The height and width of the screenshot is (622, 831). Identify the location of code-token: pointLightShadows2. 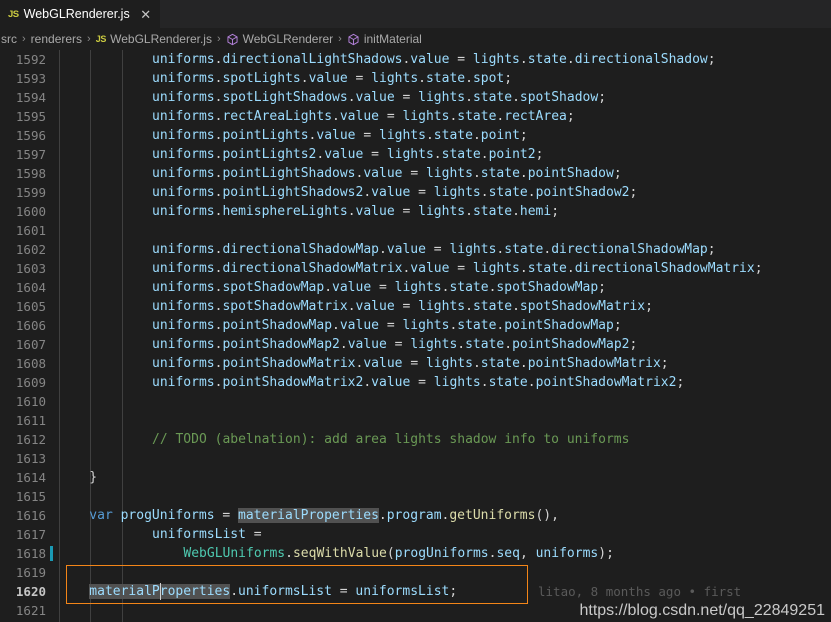
(293, 192).